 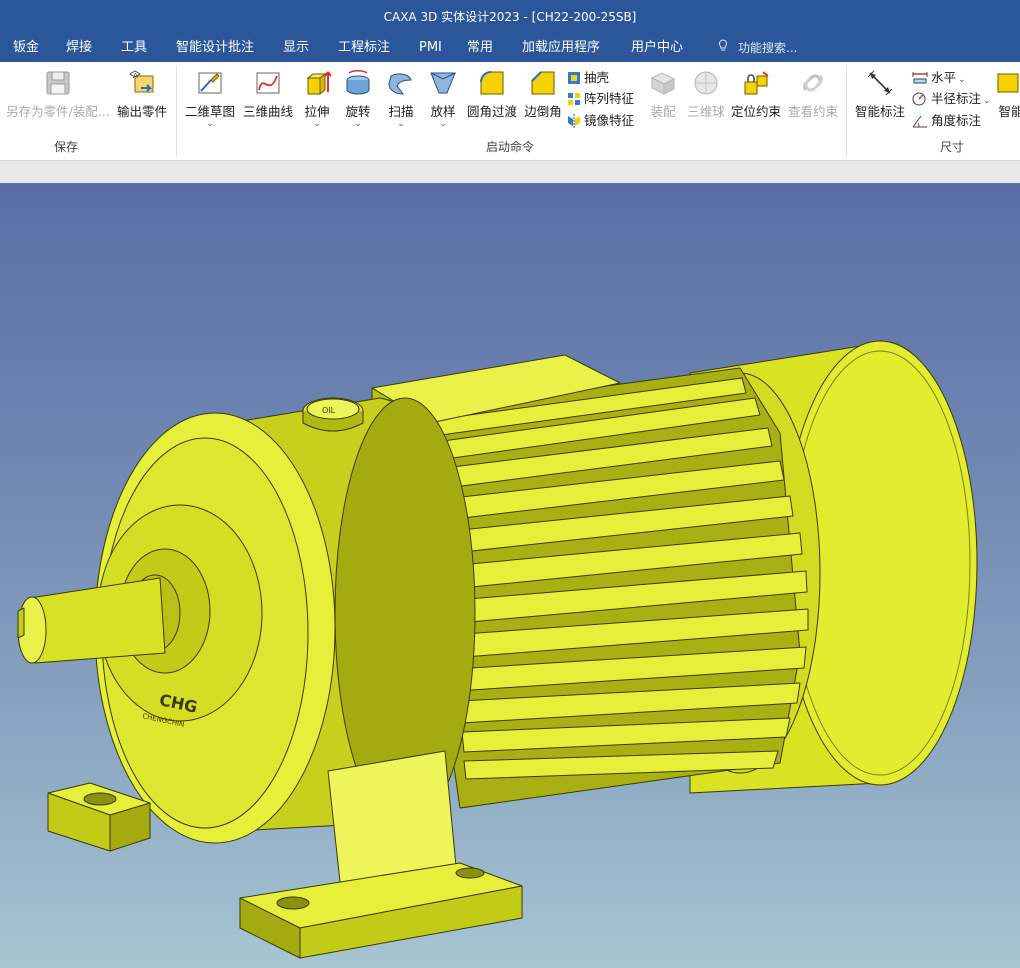 What do you see at coordinates (358, 83) in the screenshot?
I see `revolve-icon` at bounding box center [358, 83].